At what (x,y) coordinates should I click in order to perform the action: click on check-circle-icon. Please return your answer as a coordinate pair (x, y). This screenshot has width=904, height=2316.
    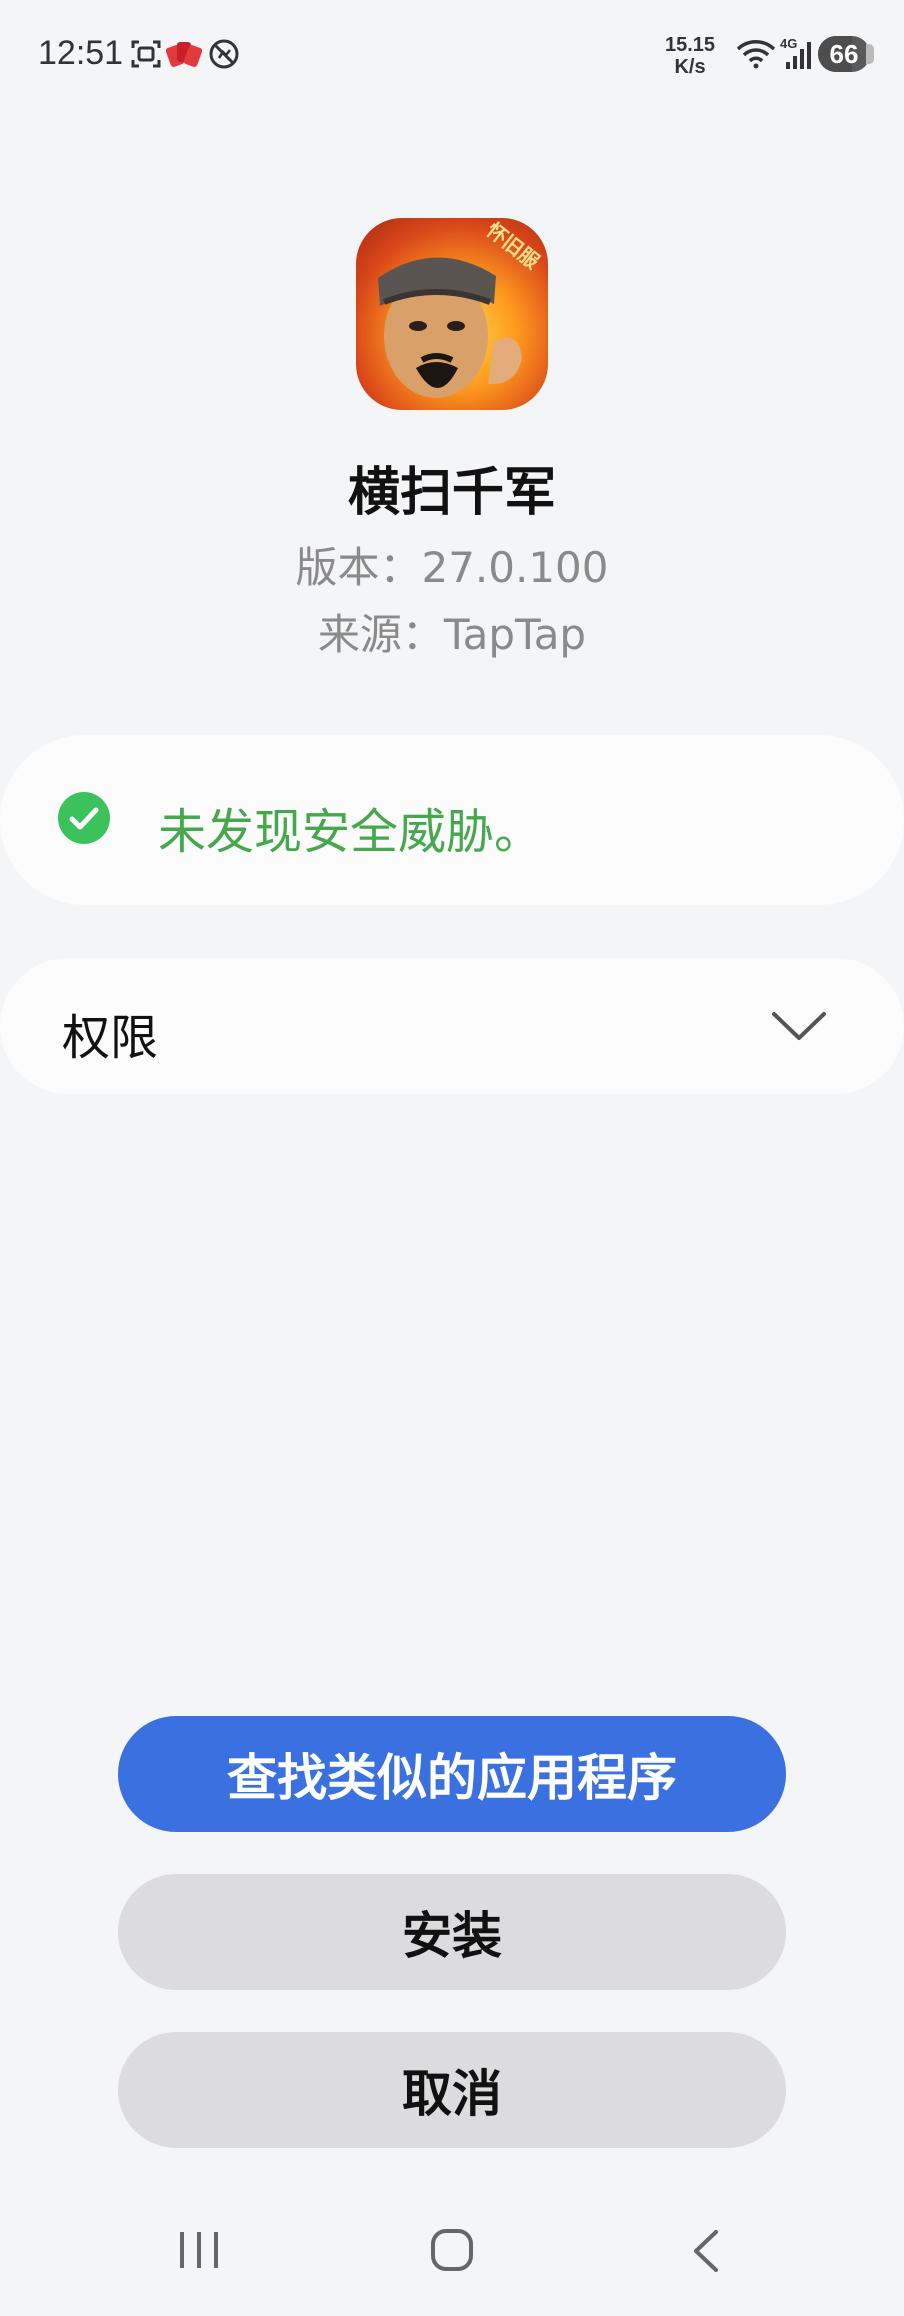
    Looking at the image, I should click on (84, 818).